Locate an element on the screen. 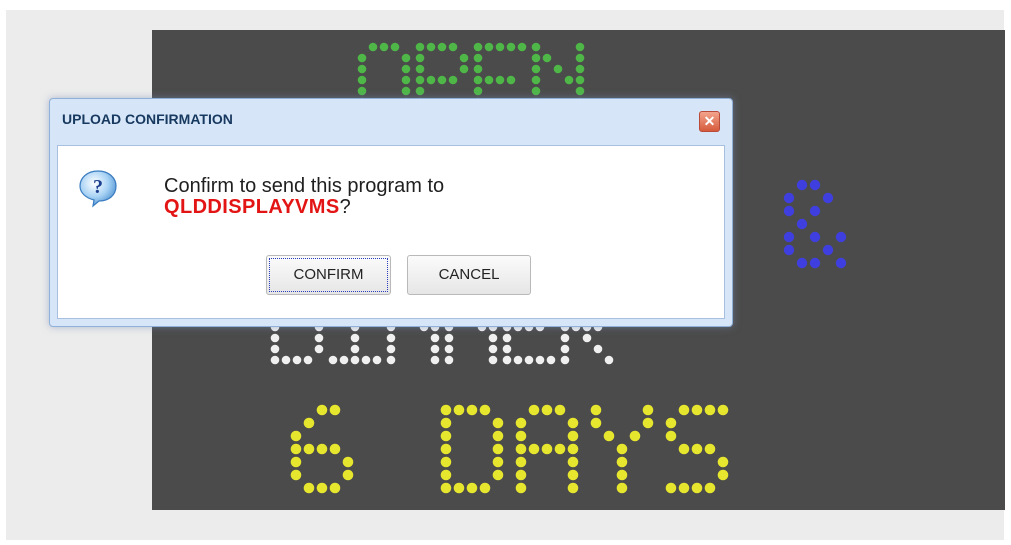 This screenshot has width=1011, height=545. question-icon: ? is located at coordinates (98, 189).